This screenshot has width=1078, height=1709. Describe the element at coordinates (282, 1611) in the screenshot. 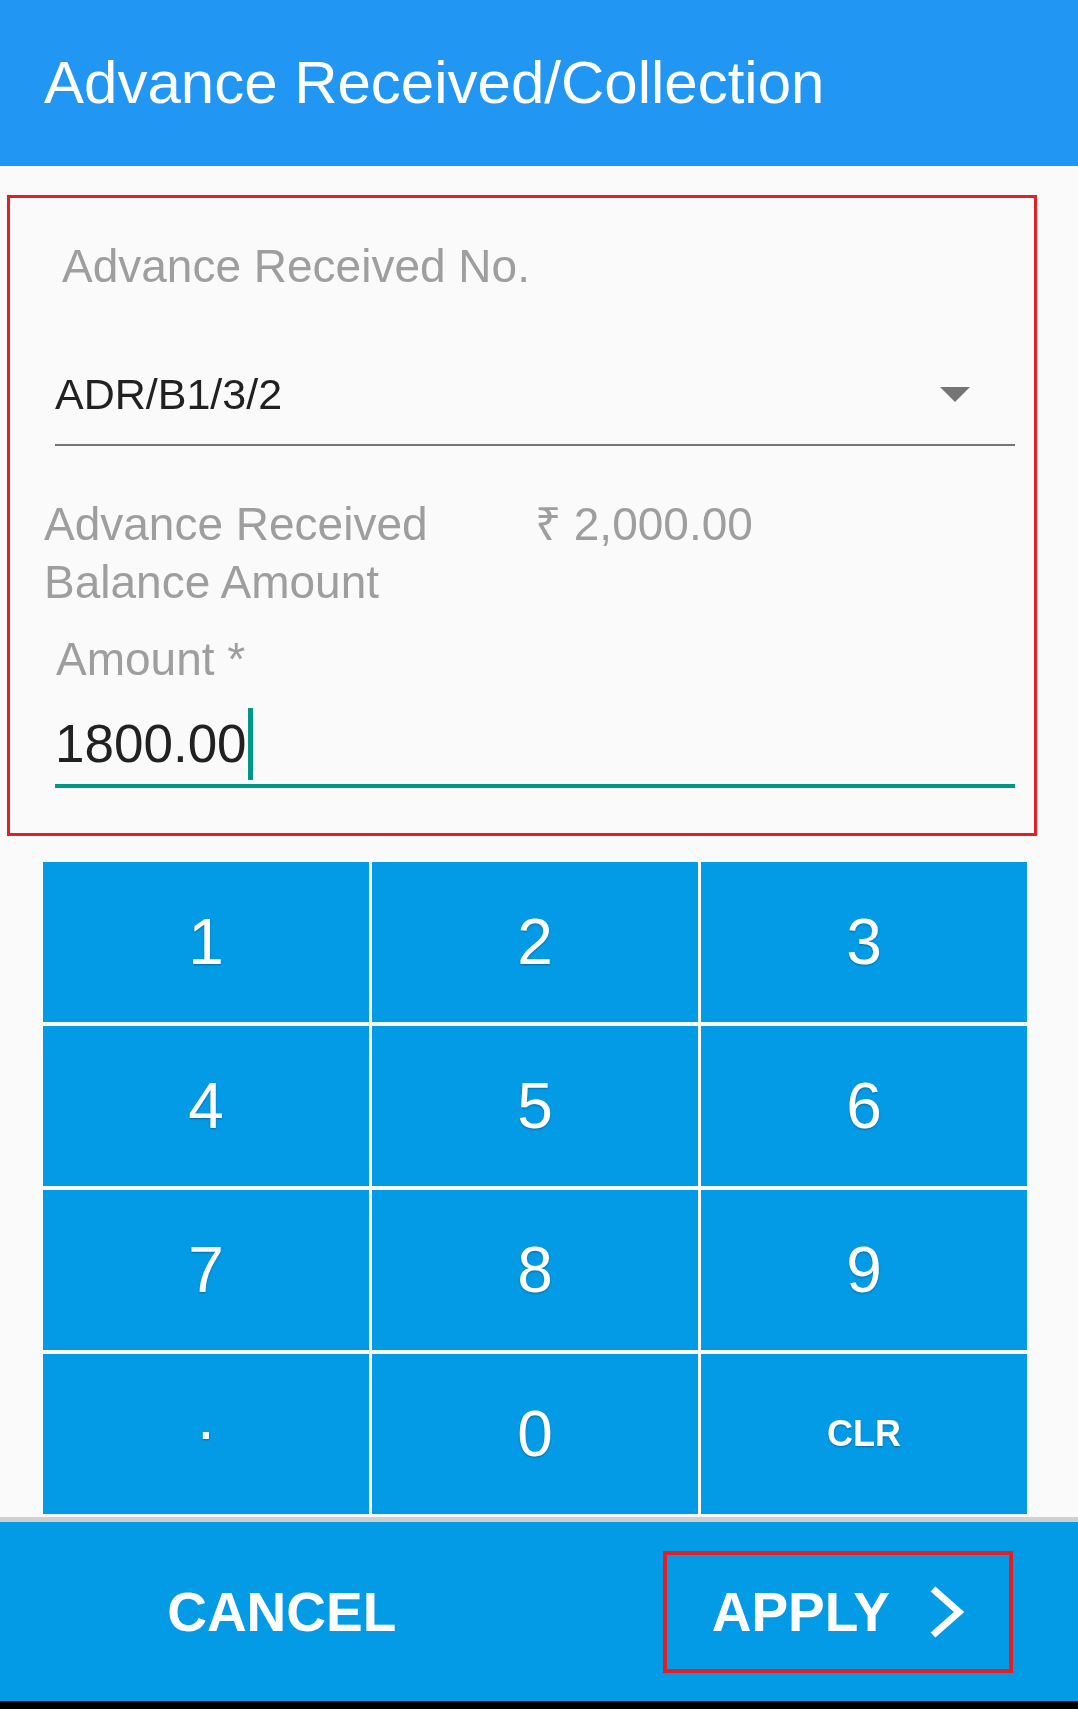

I see `cancel-button: CANCEL` at that location.